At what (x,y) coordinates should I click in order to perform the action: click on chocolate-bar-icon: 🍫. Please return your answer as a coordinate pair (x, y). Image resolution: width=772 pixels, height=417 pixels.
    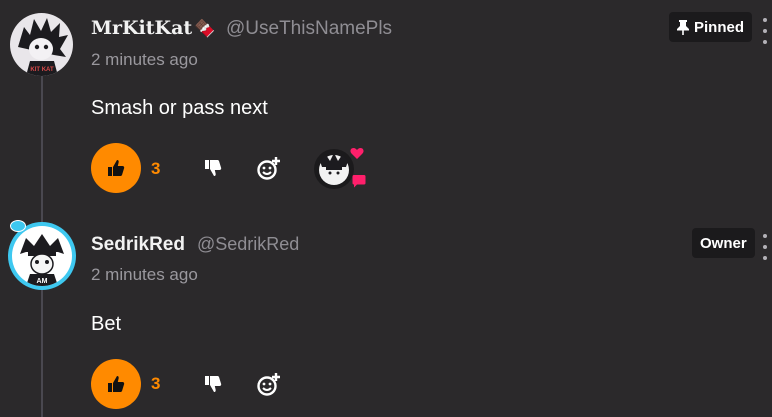
    Looking at the image, I should click on (205, 28).